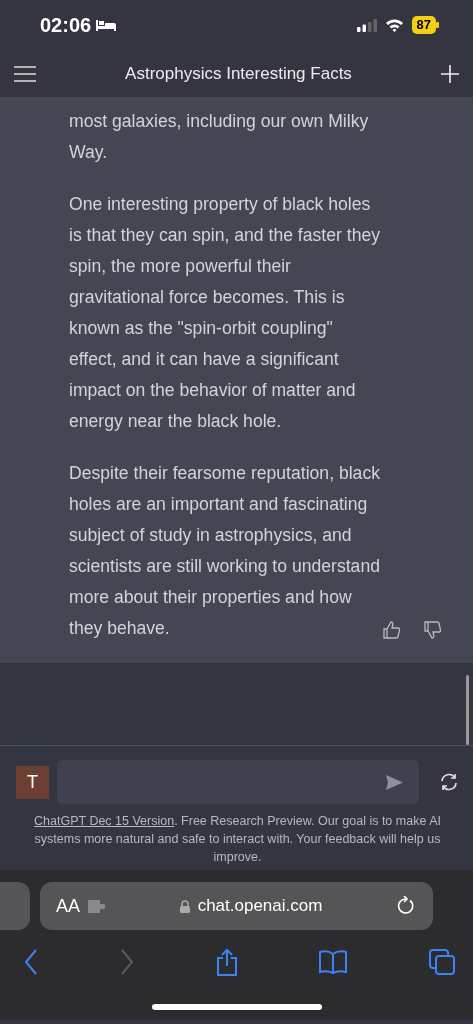 The height and width of the screenshot is (1024, 473). What do you see at coordinates (237, 839) in the screenshot?
I see `disclaimer-text: ChatGPT Dec 15 Version. Free Research Preview. Our goal is to make AI systems more natural and safe to interact with. Your feedback will help us improve.` at bounding box center [237, 839].